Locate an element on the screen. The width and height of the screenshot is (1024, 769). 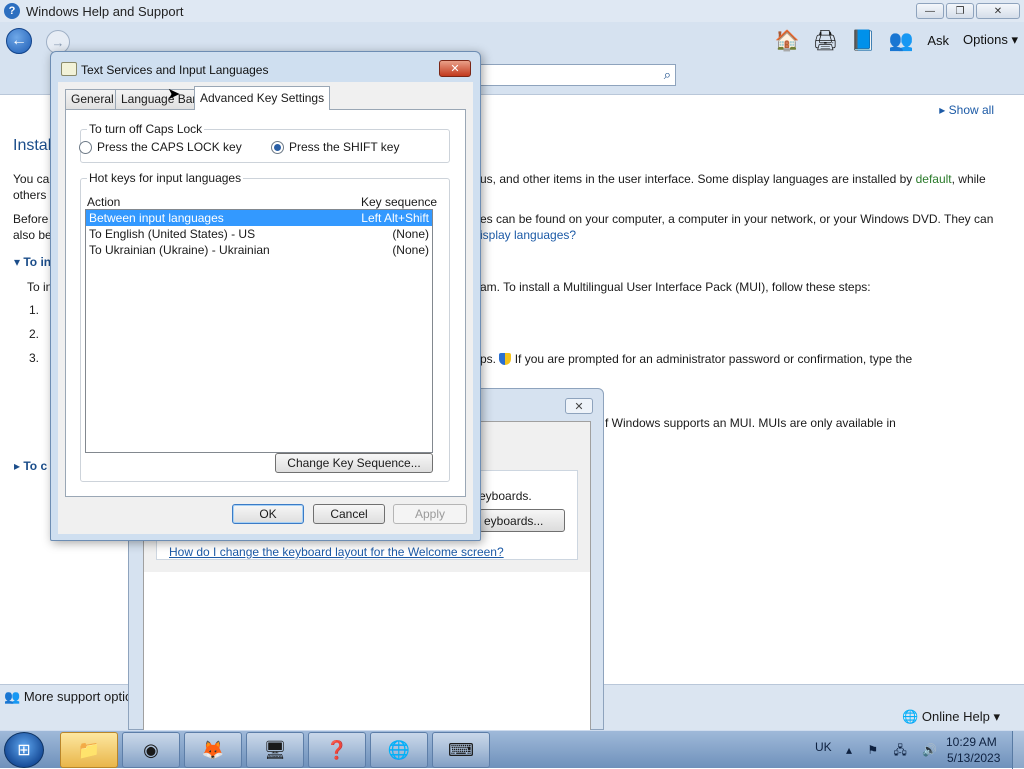
before-paragraph-left-2: also be is located at coordinates (32, 235).